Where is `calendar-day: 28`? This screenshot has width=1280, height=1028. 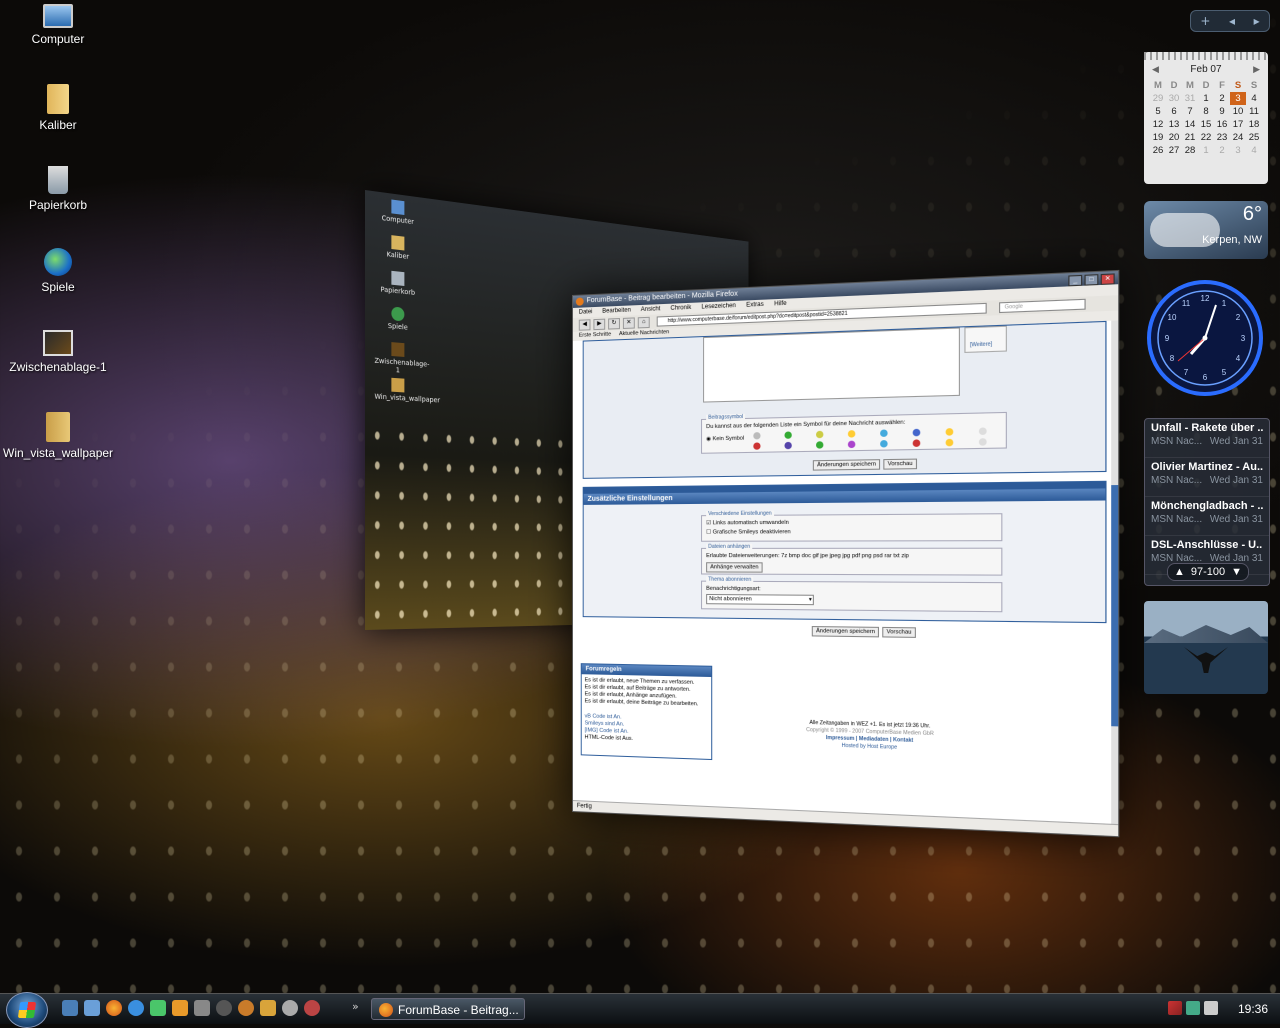 calendar-day: 28 is located at coordinates (1190, 150).